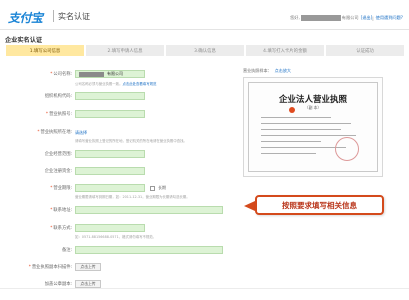 The height and width of the screenshot is (300, 409). I want to click on row-contact-phone: *联系方式:, so click(120, 228).